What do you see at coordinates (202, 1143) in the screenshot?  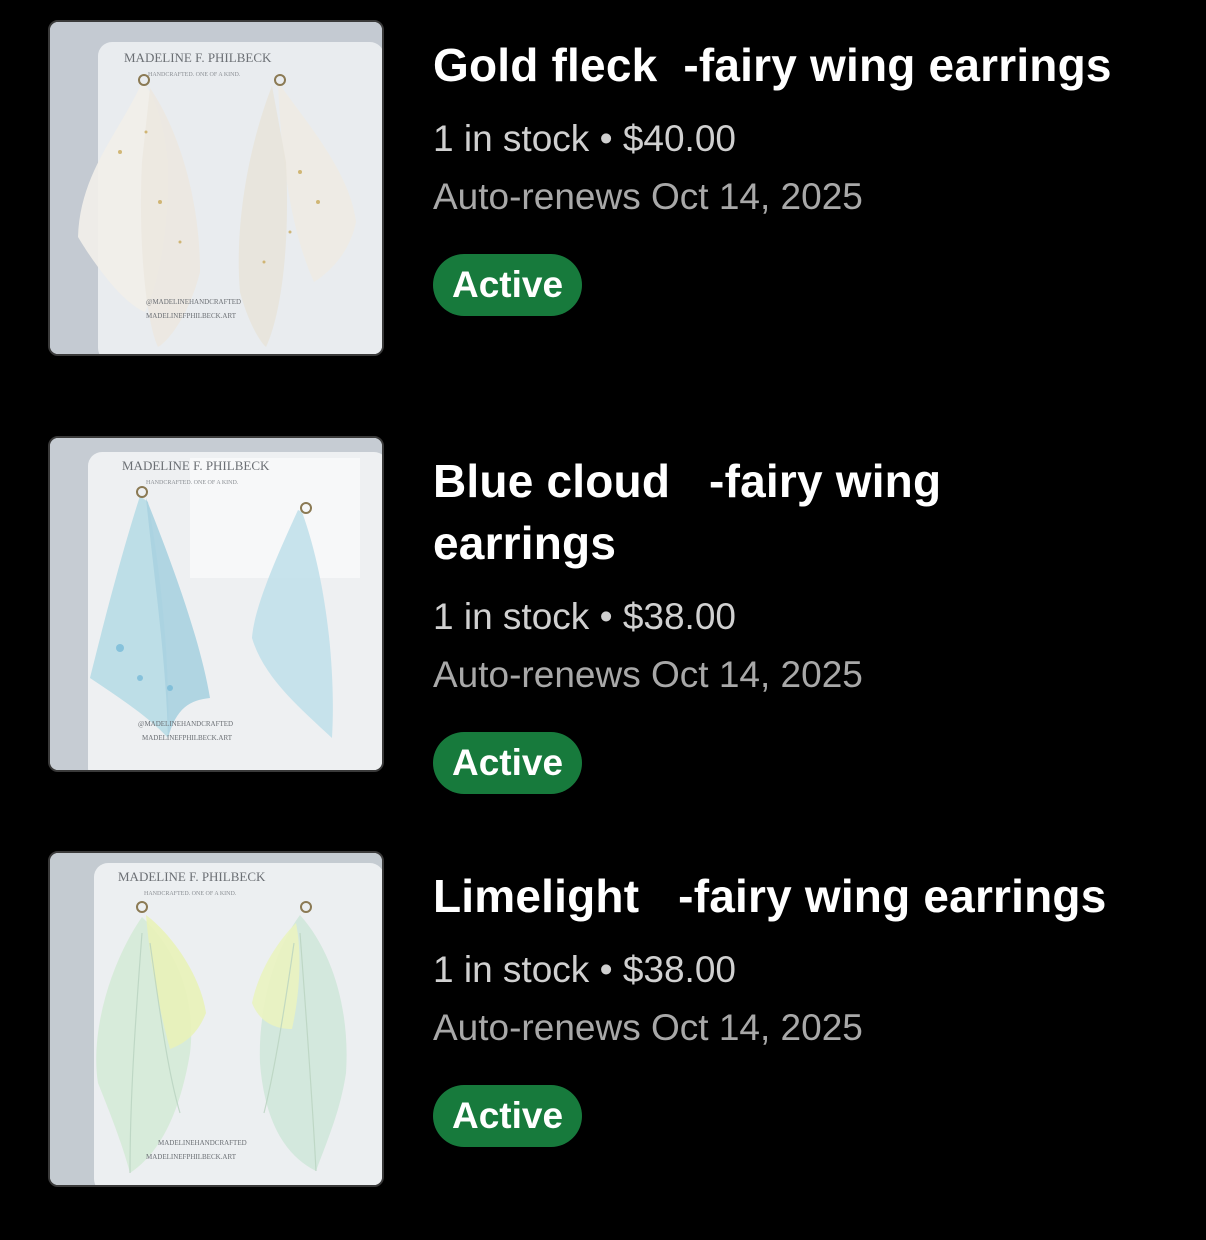 I see `card-handle: MADELINEHANDCRAFTED` at bounding box center [202, 1143].